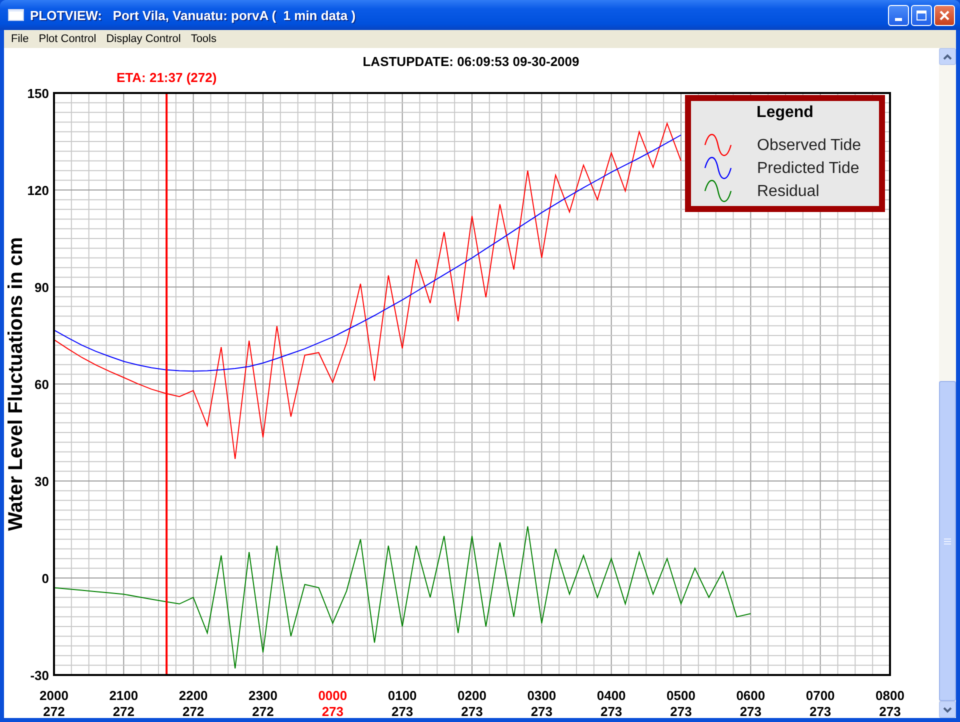 This screenshot has height=722, width=960. What do you see at coordinates (947, 541) in the screenshot?
I see `grip-icon` at bounding box center [947, 541].